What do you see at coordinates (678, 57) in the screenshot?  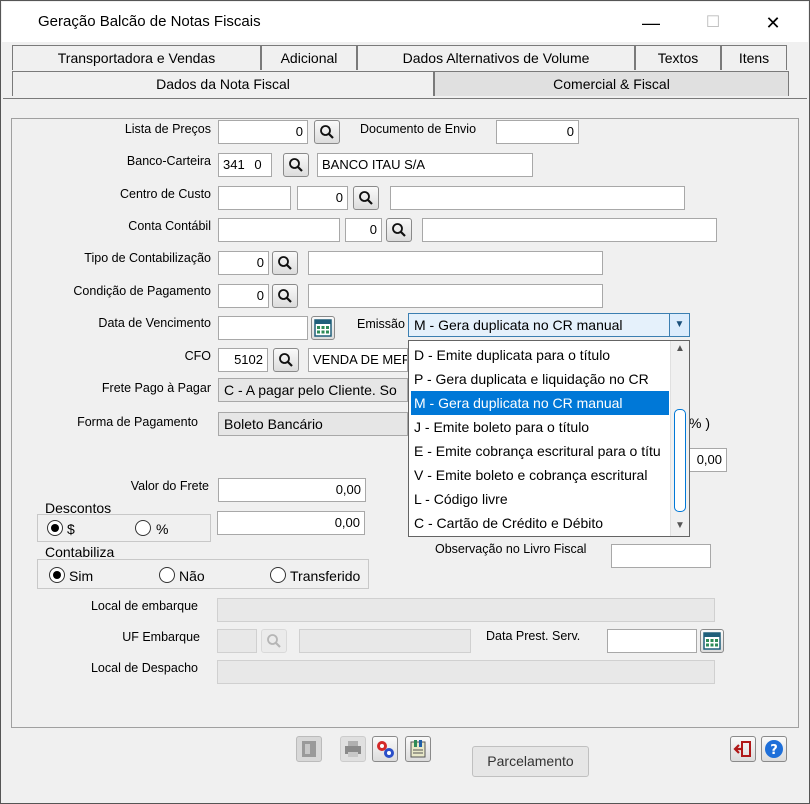 I see `tab-textos: Textos` at bounding box center [678, 57].